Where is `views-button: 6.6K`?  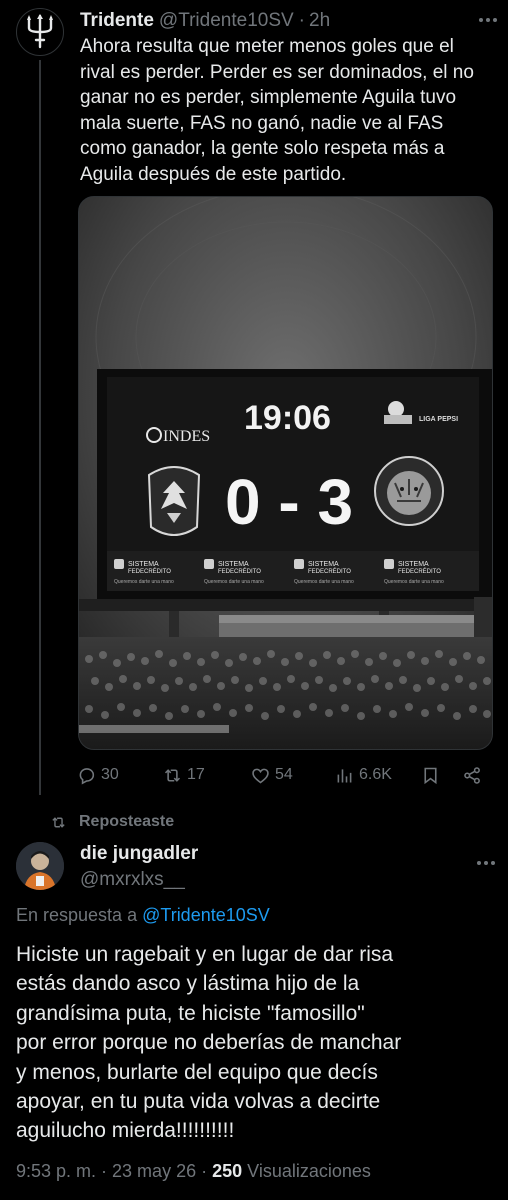 views-button: 6.6K is located at coordinates (363, 775).